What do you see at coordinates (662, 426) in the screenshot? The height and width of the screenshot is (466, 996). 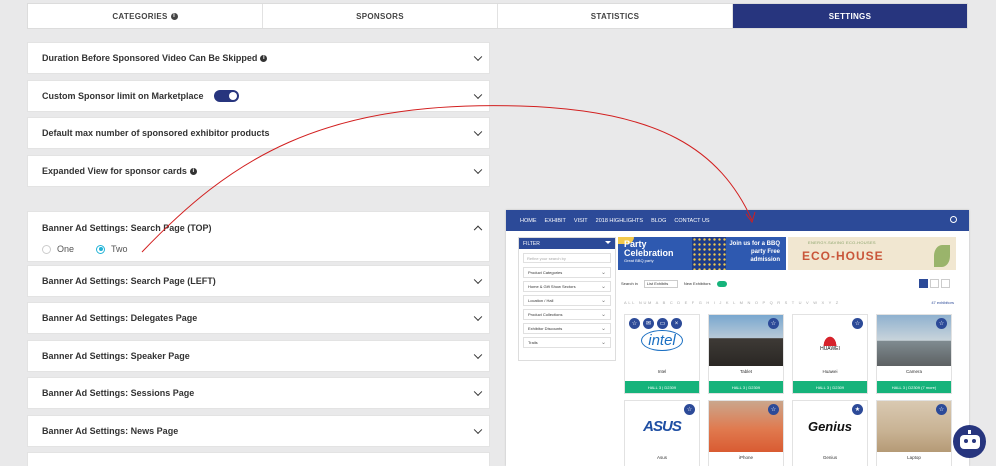 I see `asus-logo: ASUS` at bounding box center [662, 426].